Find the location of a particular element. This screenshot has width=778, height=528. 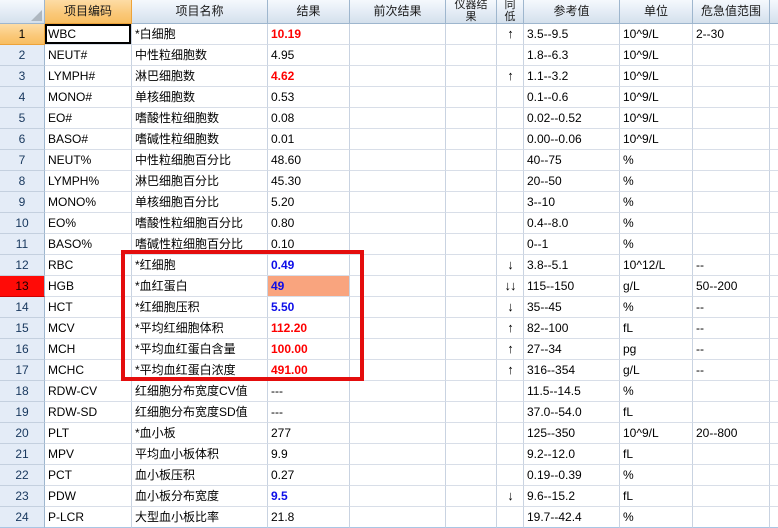

cell-reference-range: 19.7--42.4 is located at coordinates (572, 517).